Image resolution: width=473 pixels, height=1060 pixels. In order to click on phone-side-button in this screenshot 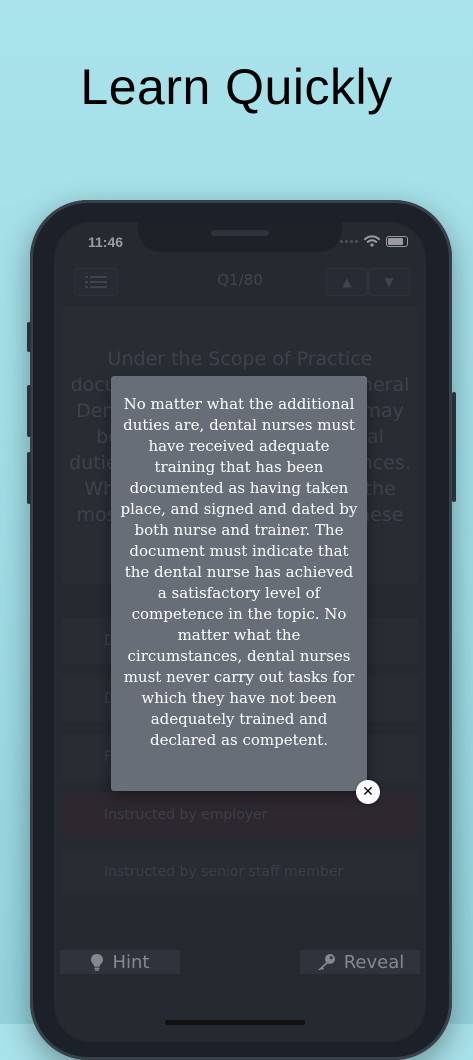, I will do `click(29, 337)`.